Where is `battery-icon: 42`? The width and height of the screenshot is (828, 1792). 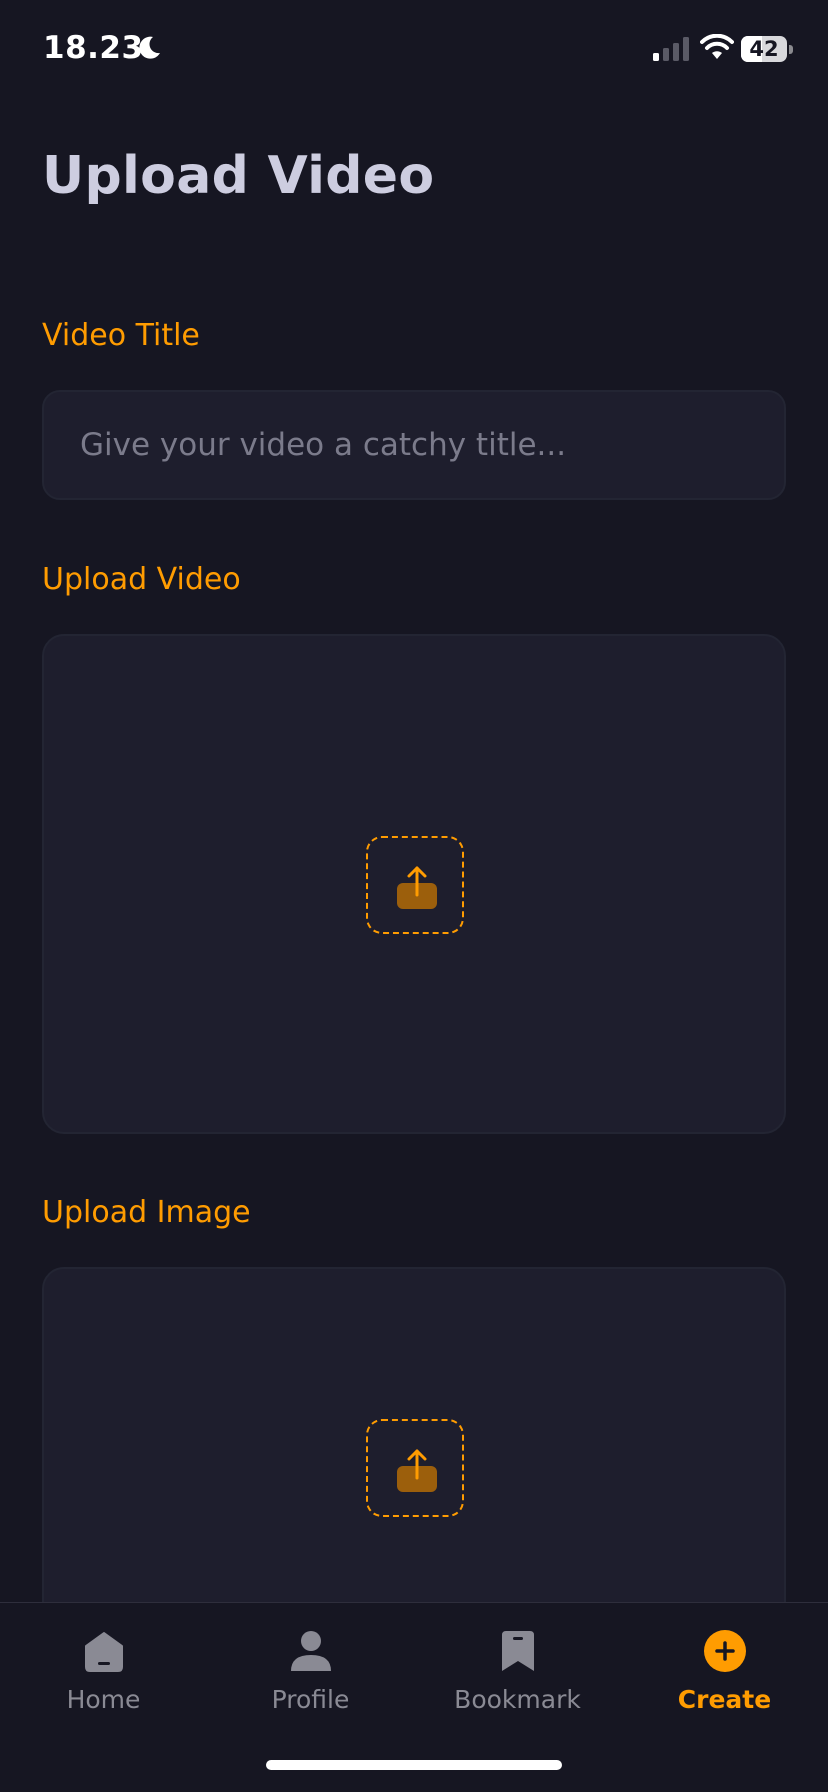 battery-icon: 42 is located at coordinates (767, 49).